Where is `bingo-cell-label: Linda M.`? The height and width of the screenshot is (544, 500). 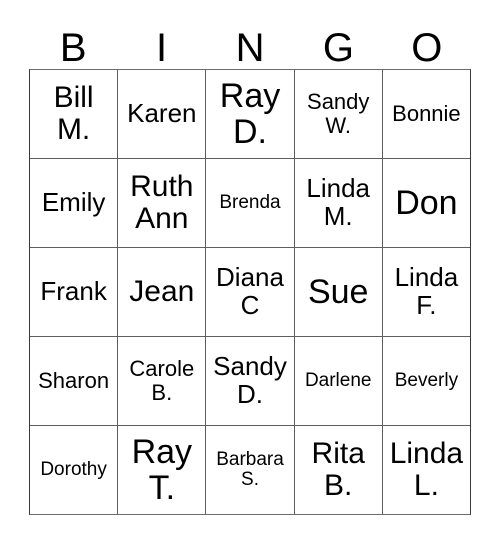
bingo-cell-label: Linda M. is located at coordinates (338, 202).